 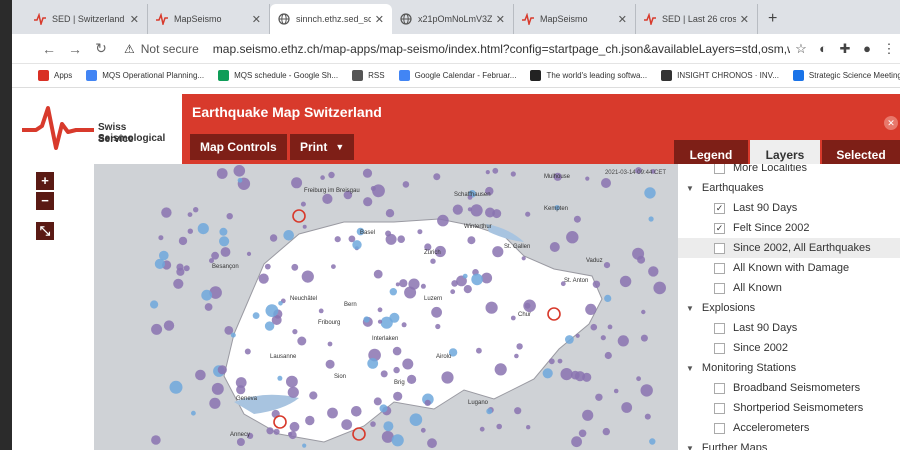 What do you see at coordinates (299, 216) in the screenshot?
I see `felt-earthquake-marker` at bounding box center [299, 216].